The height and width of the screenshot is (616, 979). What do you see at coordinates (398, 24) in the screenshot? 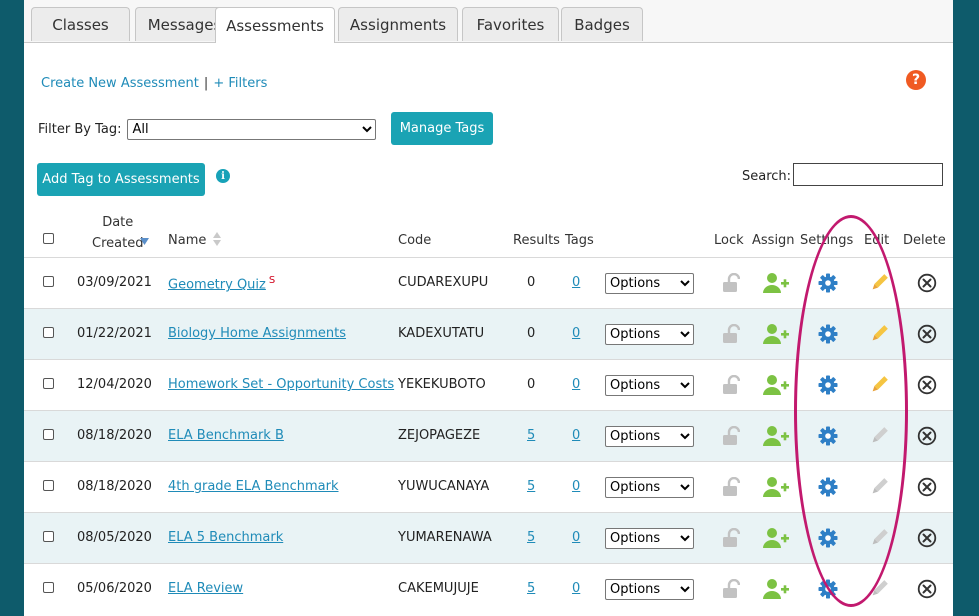
I see `tab-assignments: Assignments` at bounding box center [398, 24].